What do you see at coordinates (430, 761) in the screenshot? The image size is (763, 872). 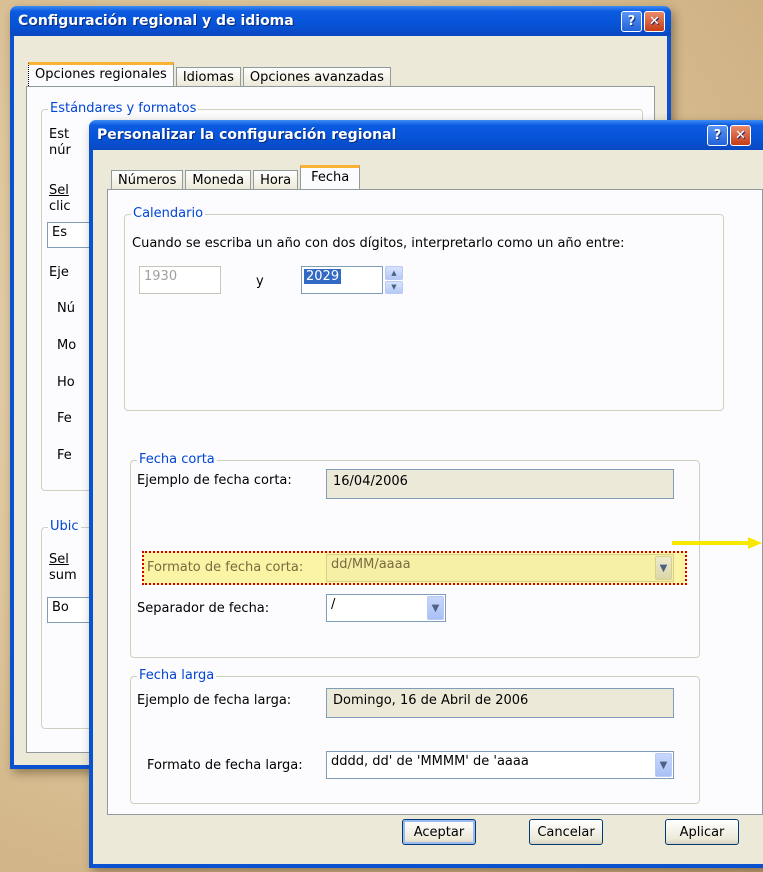 I see `long-date-format-value: dddd, dd' de 'MMMM' de 'aaaa` at bounding box center [430, 761].